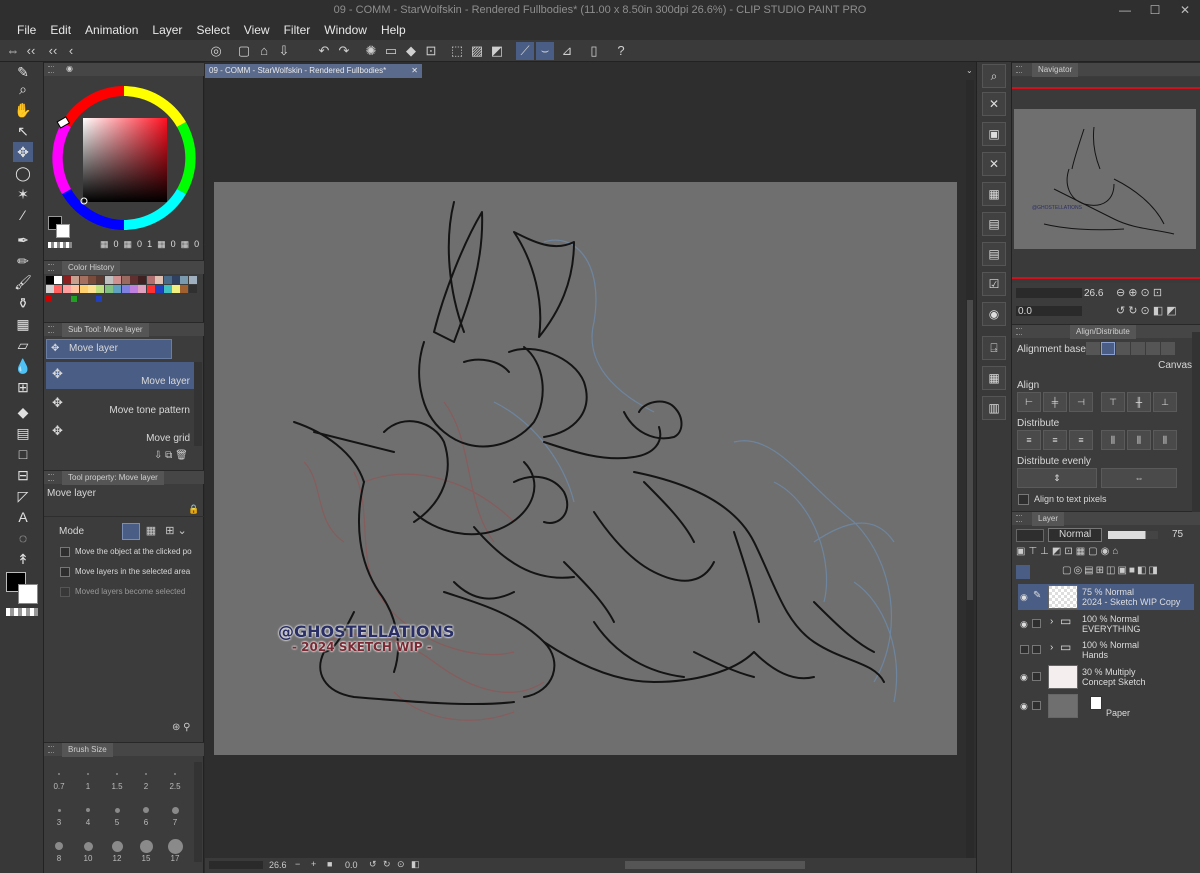 The image size is (1200, 873). What do you see at coordinates (1106, 624) in the screenshot?
I see `layer-row-everything: ◉ › ▭ 100 % Normal EVERYTHING` at bounding box center [1106, 624].